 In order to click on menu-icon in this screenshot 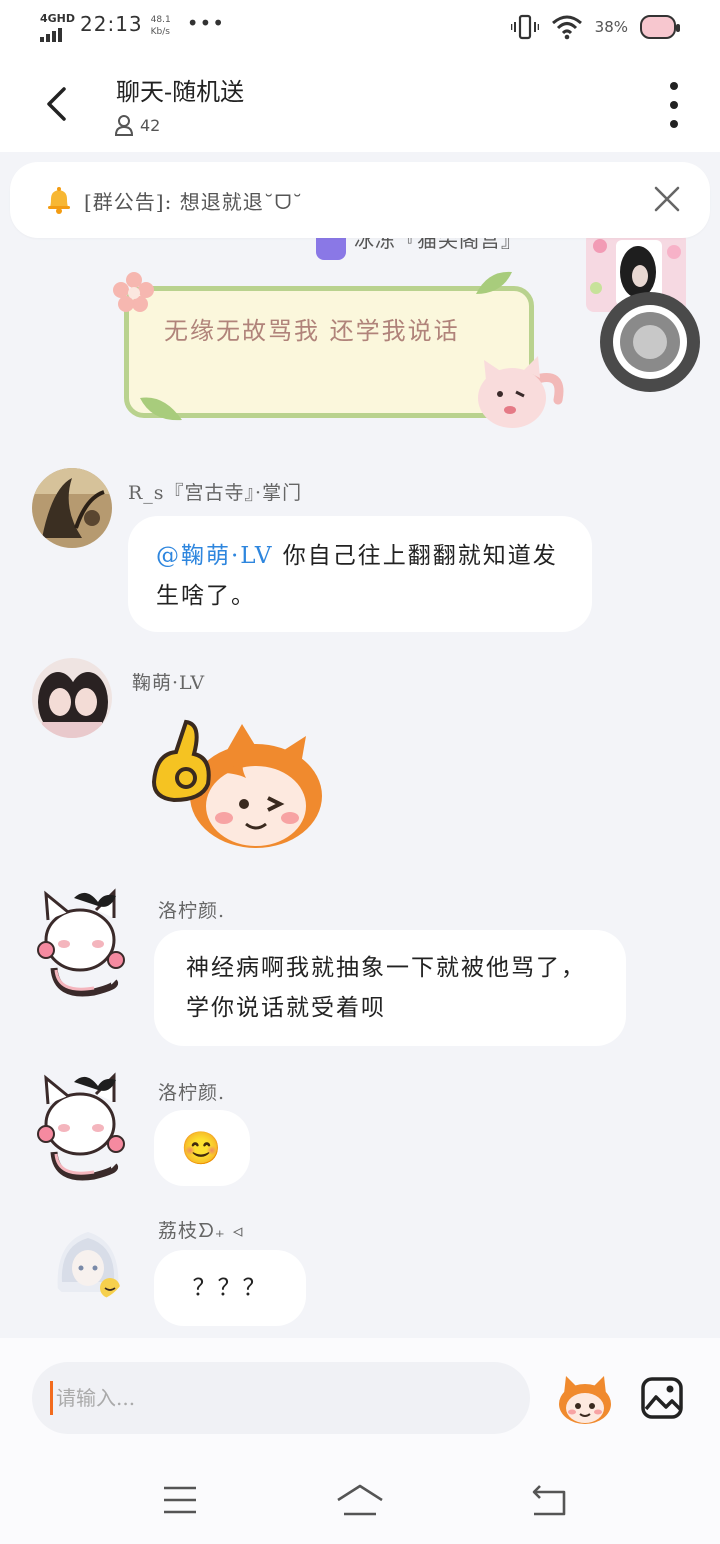, I will do `click(180, 1500)`.